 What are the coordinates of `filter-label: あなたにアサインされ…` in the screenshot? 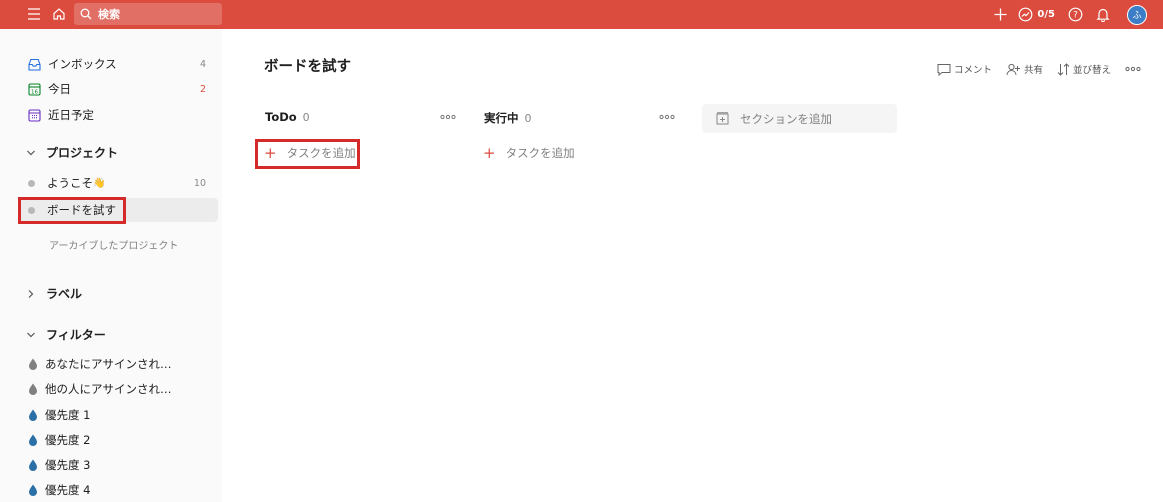 It's located at (108, 364).